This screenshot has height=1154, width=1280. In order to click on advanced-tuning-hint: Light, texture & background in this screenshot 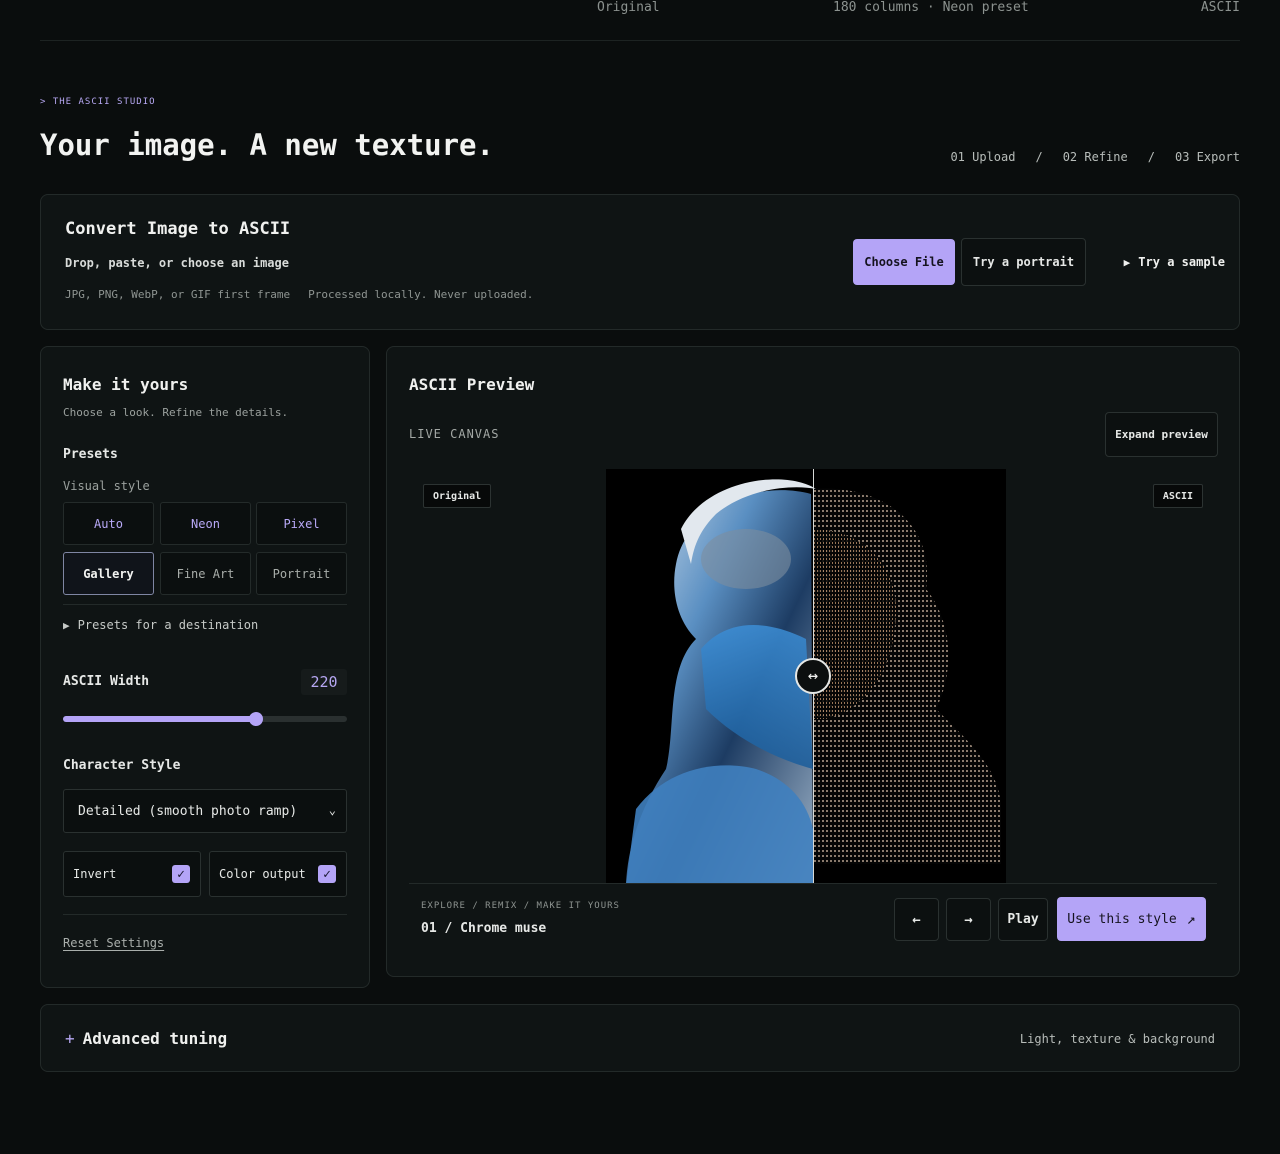, I will do `click(1117, 1039)`.